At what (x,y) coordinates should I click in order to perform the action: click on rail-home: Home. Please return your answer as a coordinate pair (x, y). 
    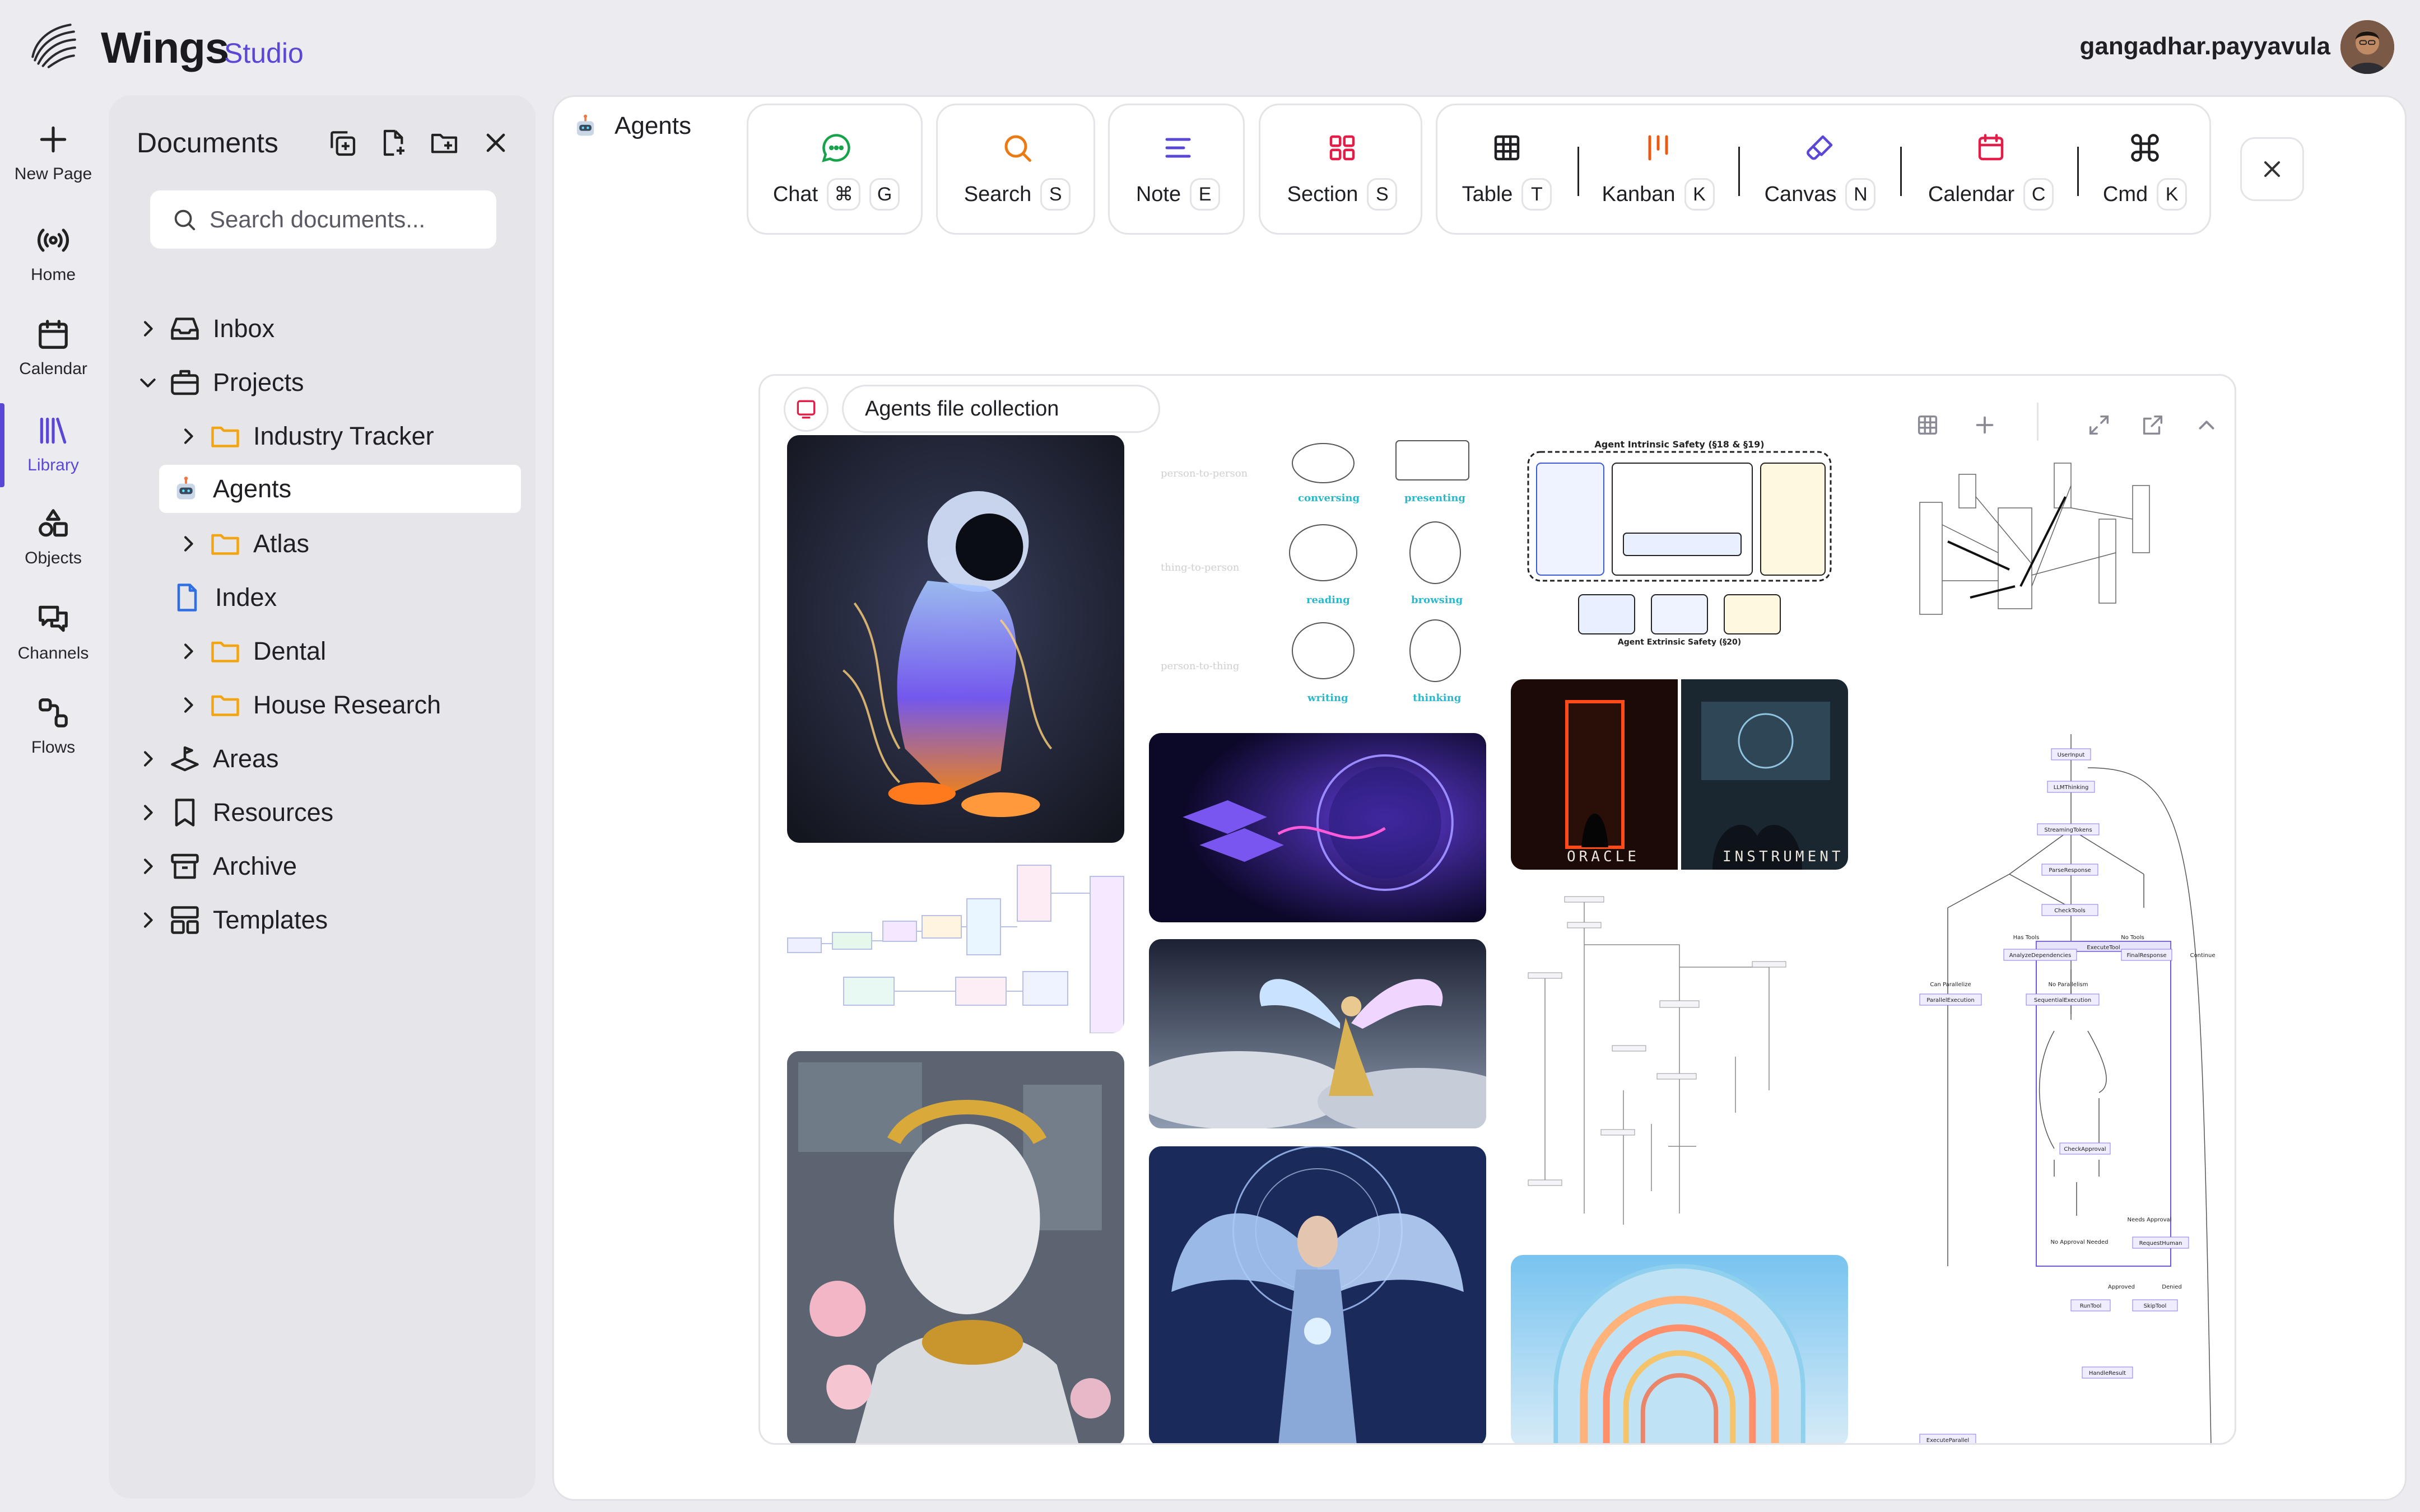
    Looking at the image, I should click on (53, 255).